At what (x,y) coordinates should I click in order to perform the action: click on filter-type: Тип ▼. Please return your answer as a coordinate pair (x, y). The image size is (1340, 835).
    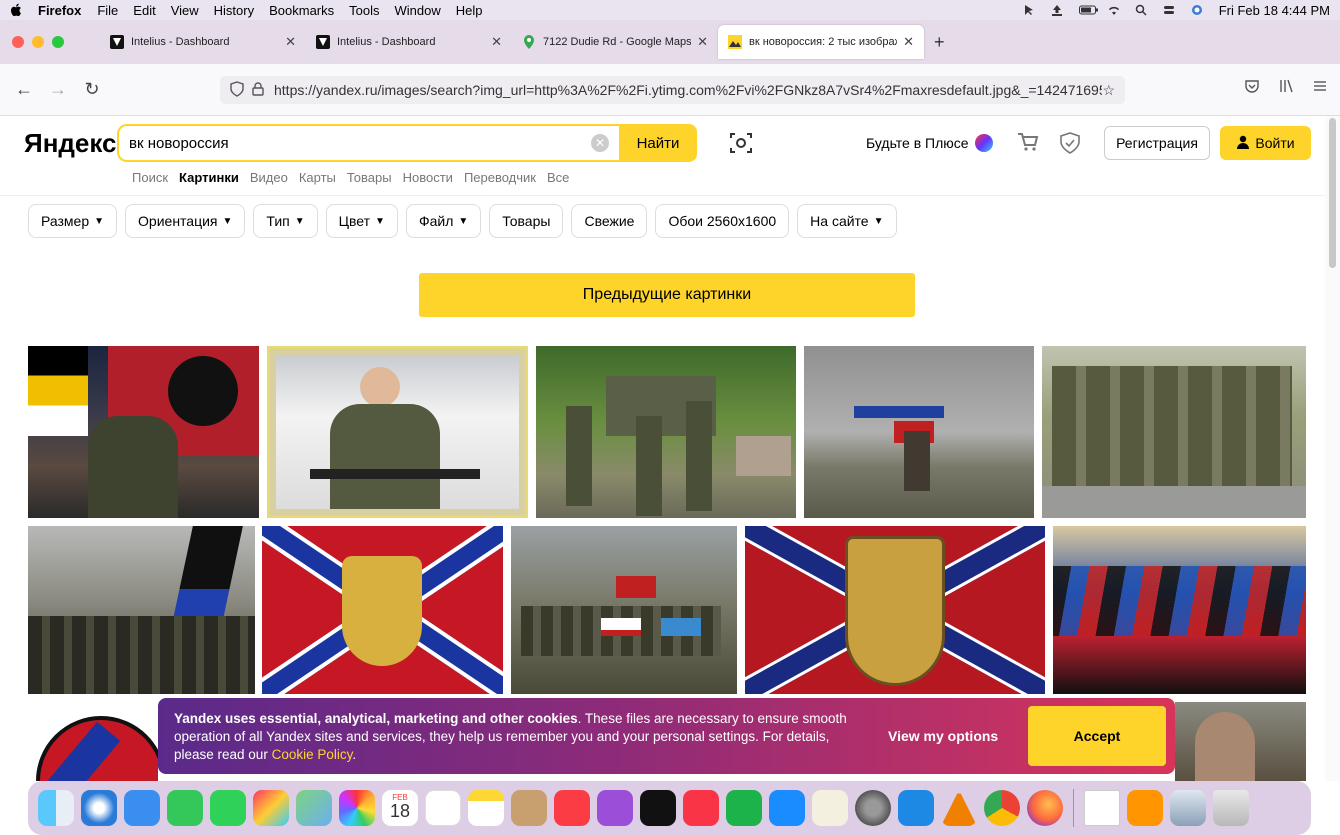
    Looking at the image, I should click on (285, 221).